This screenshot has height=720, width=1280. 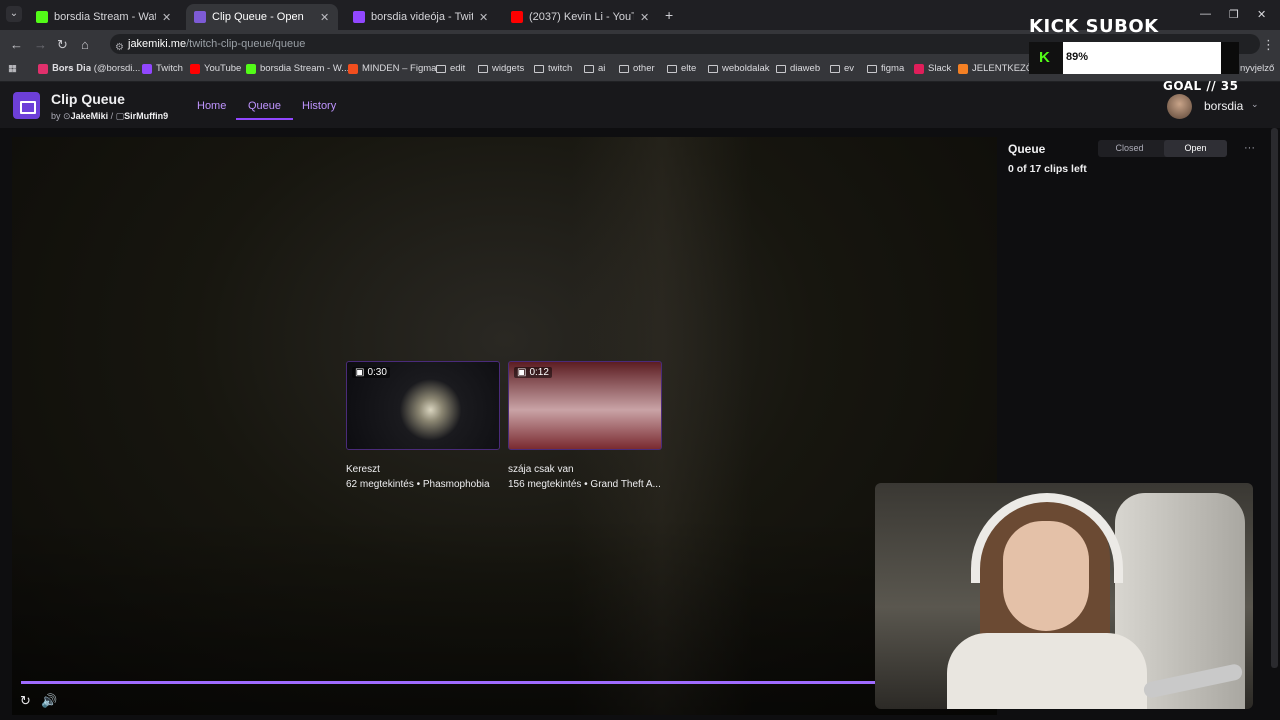 I want to click on bookmark-label: other, so click(x=644, y=68).